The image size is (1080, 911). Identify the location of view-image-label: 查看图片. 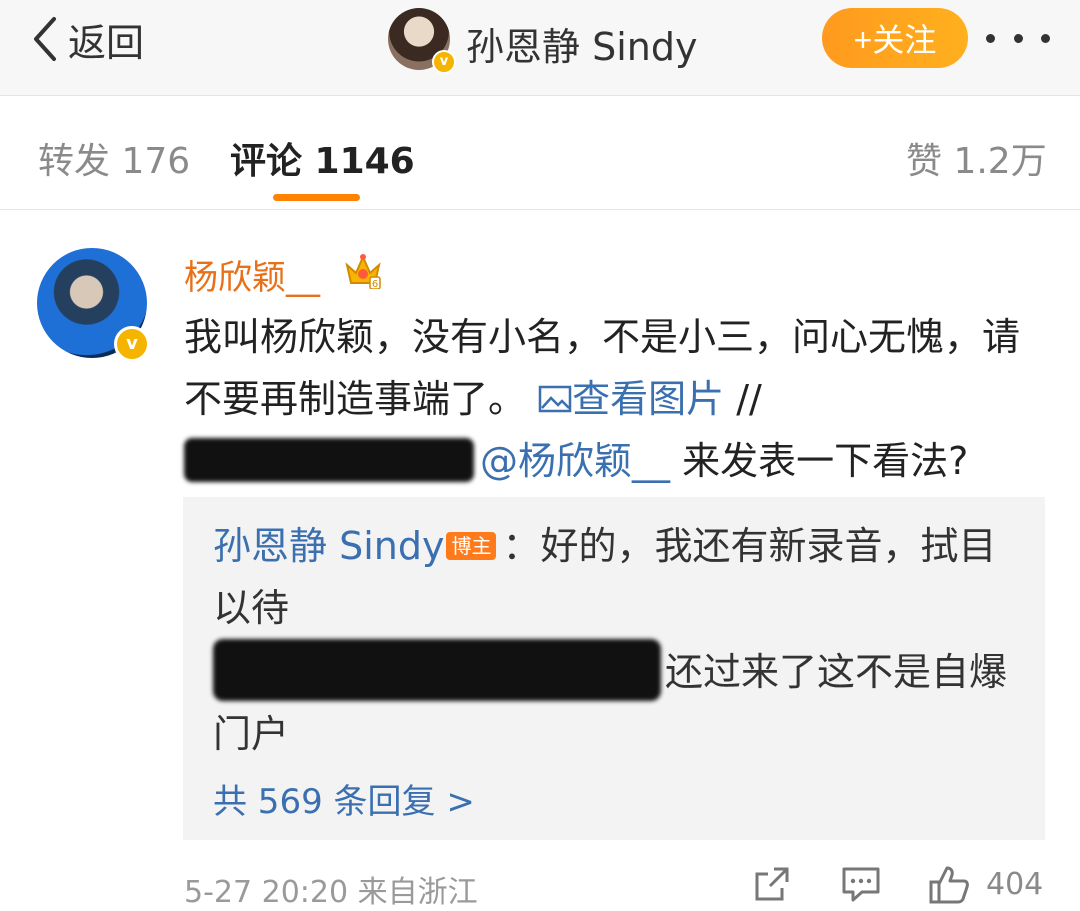
(648, 399).